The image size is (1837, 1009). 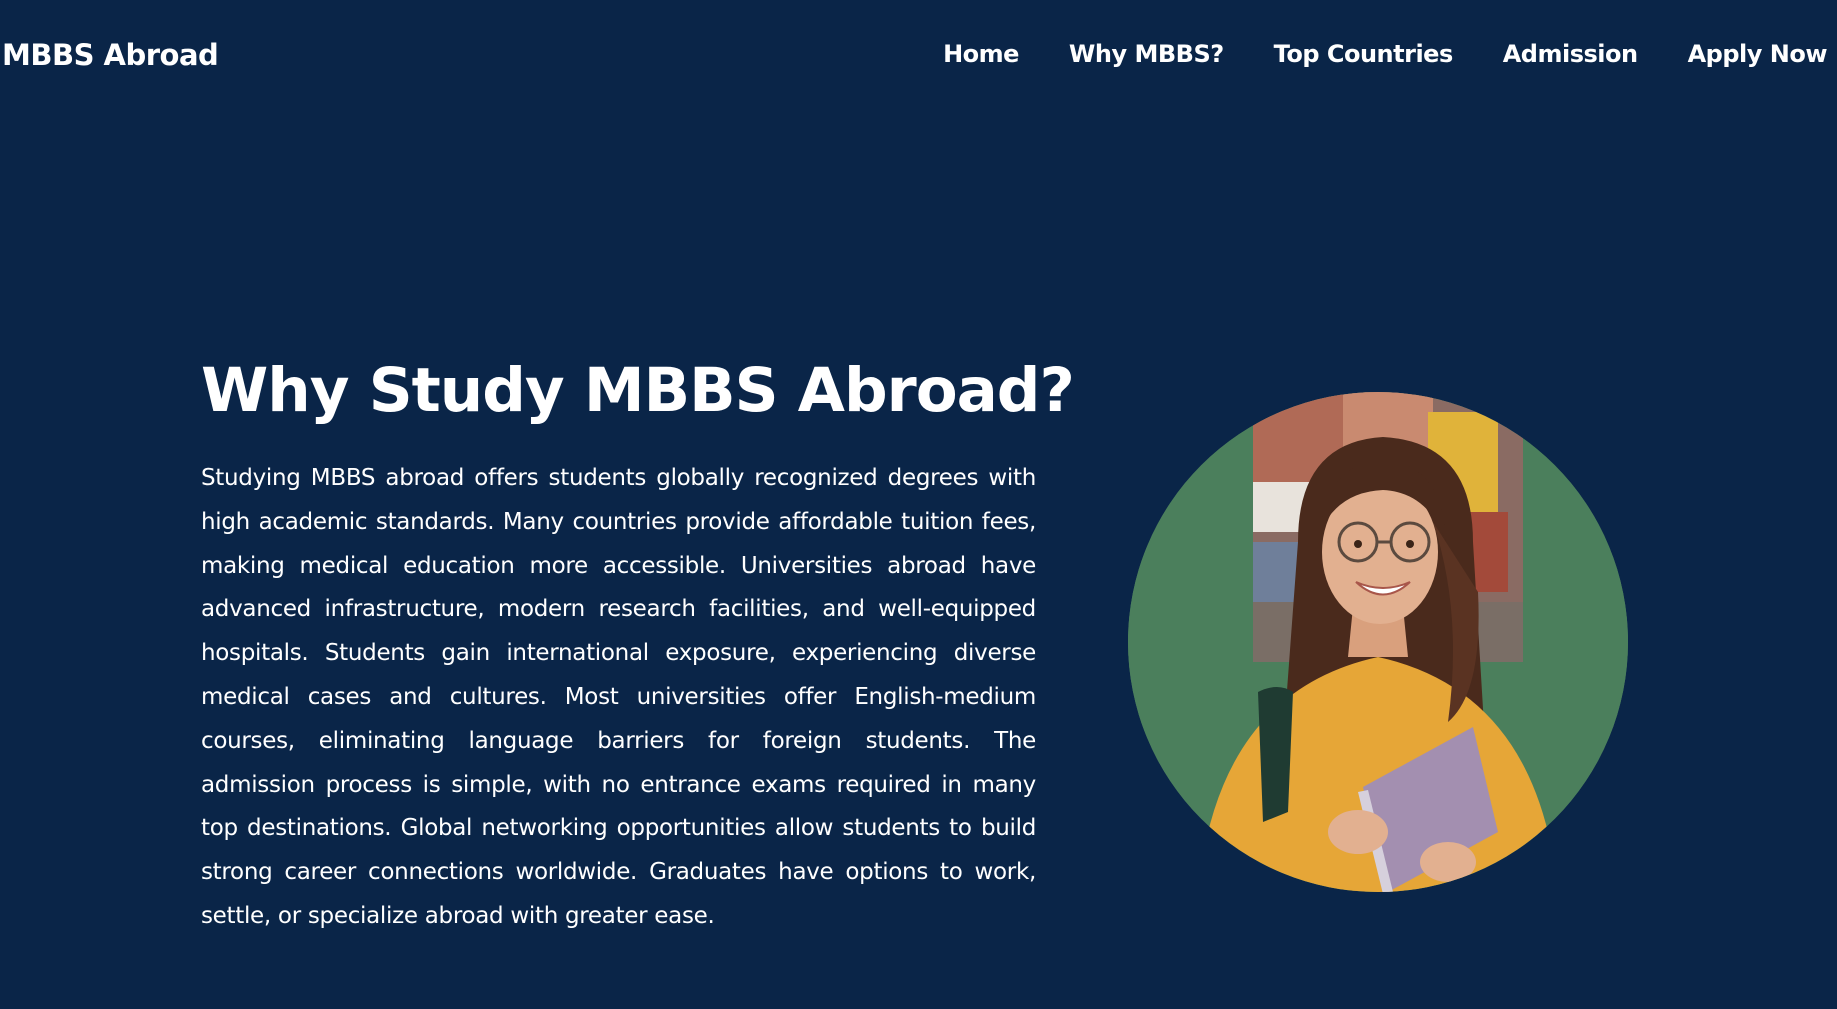 I want to click on nav-item-apply-now: Apply Now, so click(x=1758, y=54).